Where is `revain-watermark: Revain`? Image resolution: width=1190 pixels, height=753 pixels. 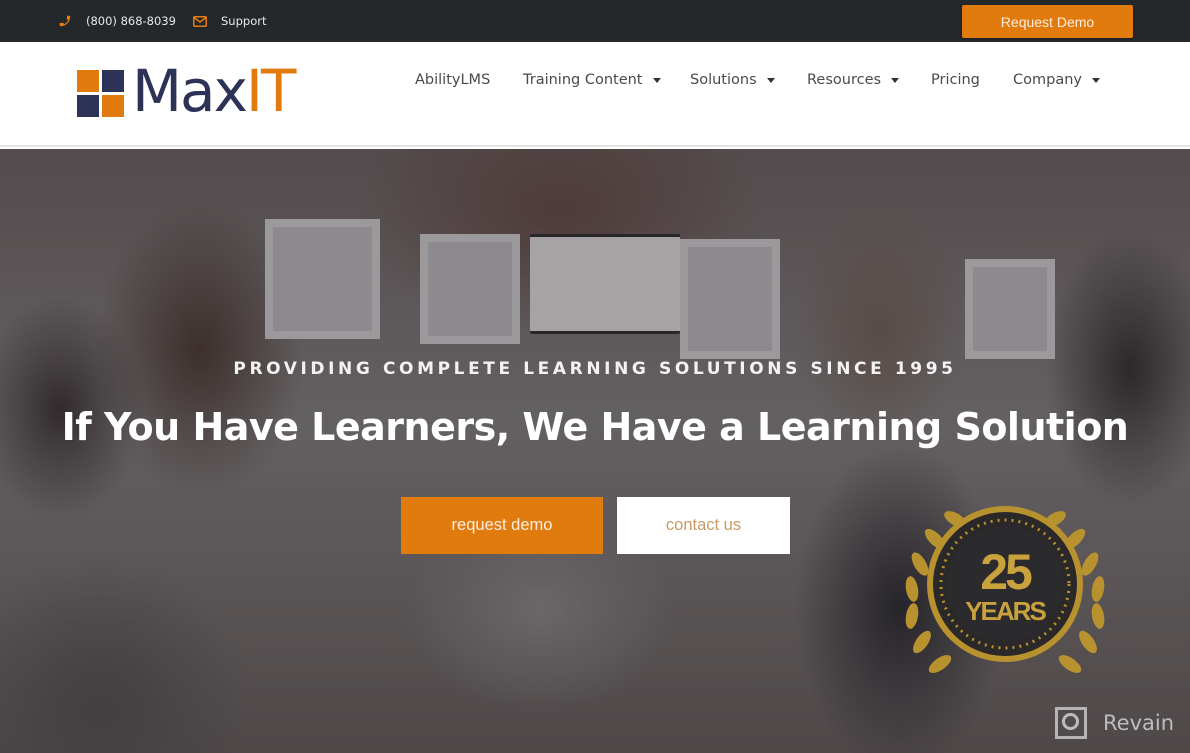
revain-watermark: Revain is located at coordinates (1114, 723).